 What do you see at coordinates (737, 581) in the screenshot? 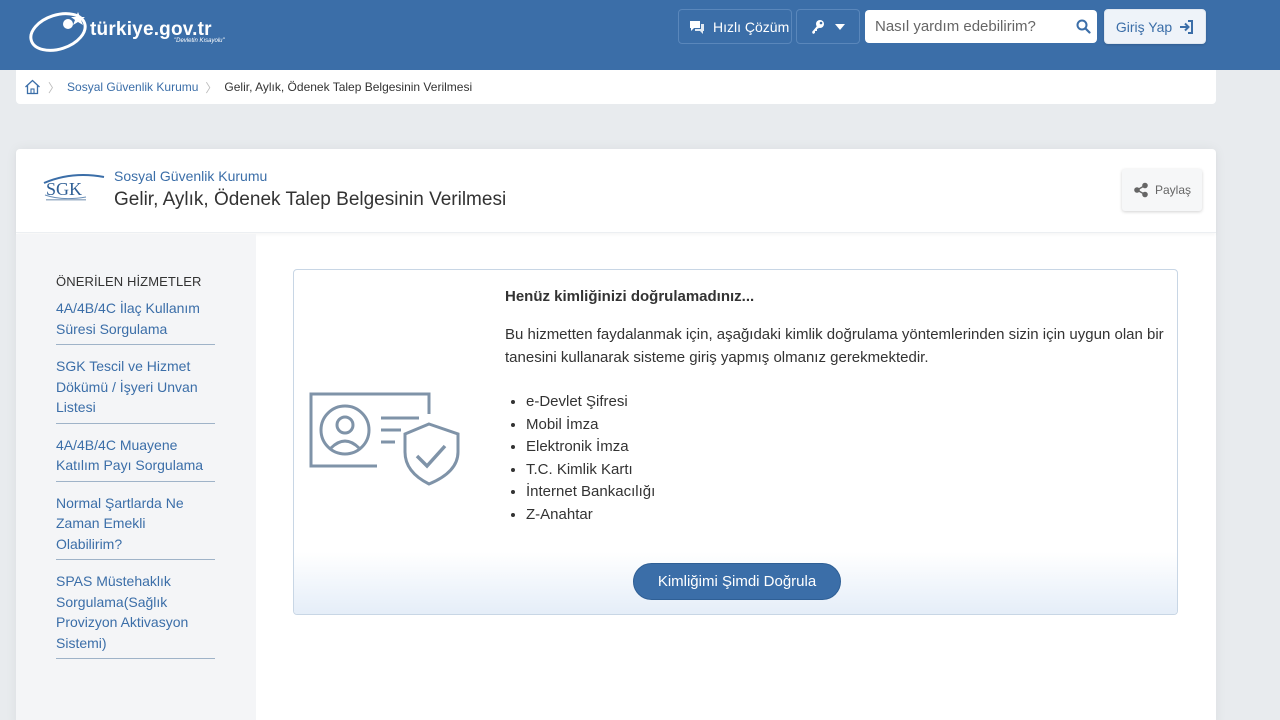
I see `verify-identity-button: Kimliğimi Şimdi Doğrula` at bounding box center [737, 581].